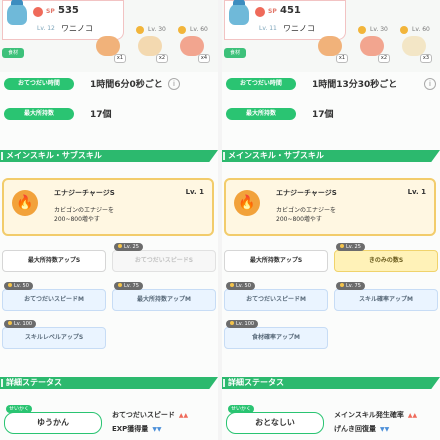 The image size is (440, 440). Describe the element at coordinates (362, 429) in the screenshot. I see `stat-down: げんき回復量 ▼▼` at that location.